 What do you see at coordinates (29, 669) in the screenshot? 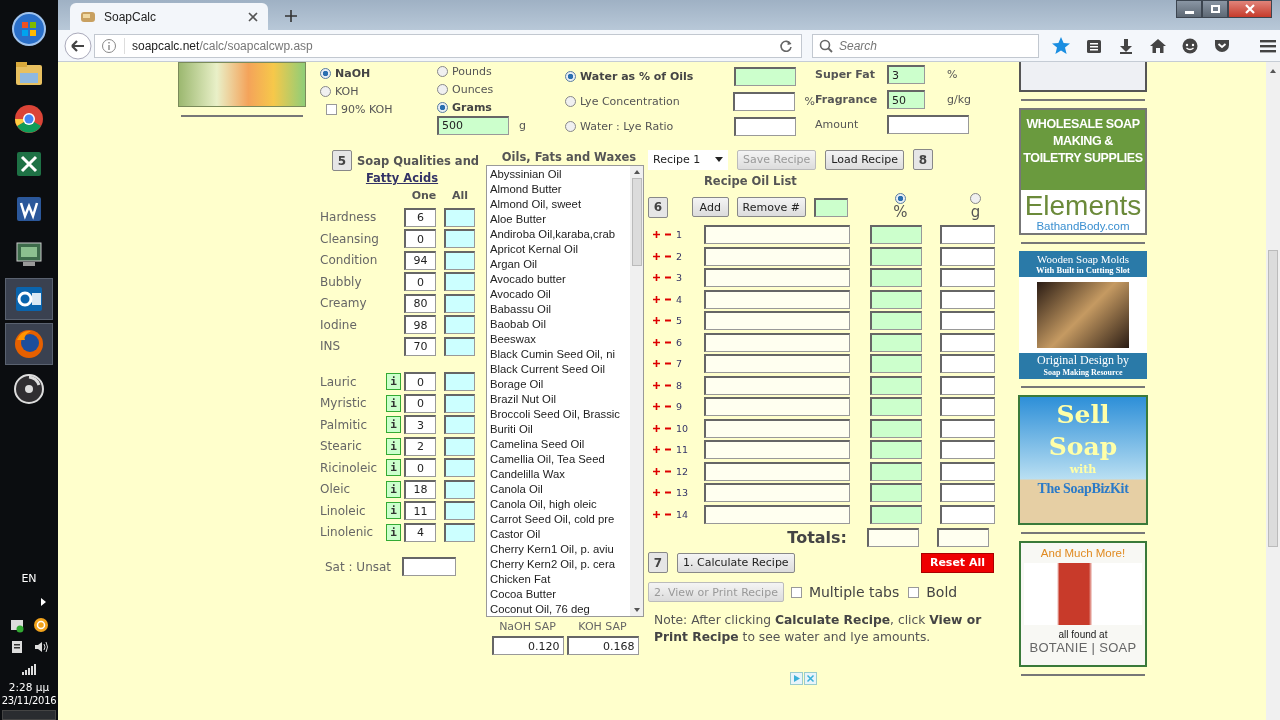
I see `signal-icon` at bounding box center [29, 669].